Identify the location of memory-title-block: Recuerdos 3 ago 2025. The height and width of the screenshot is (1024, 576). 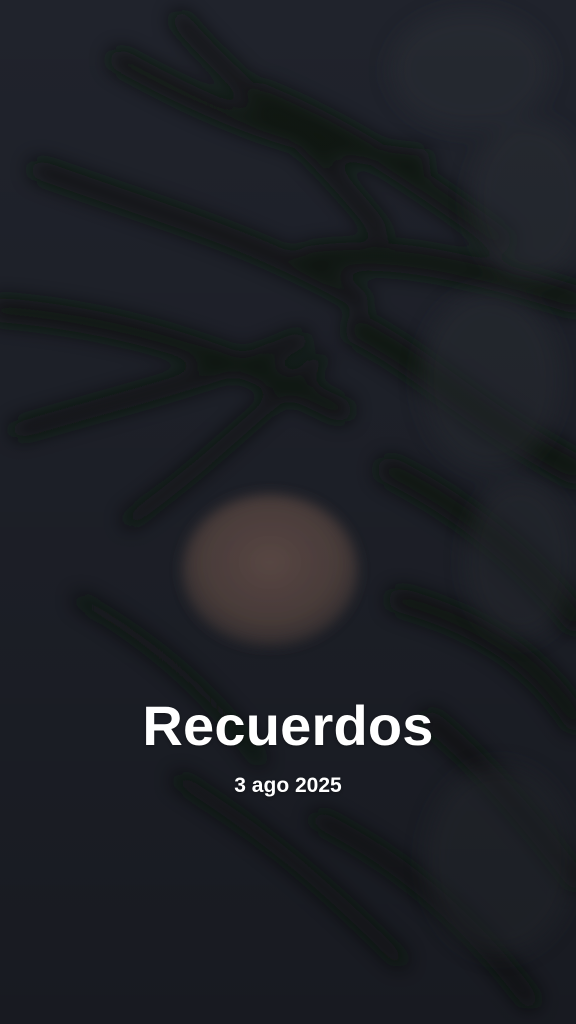
(288, 745).